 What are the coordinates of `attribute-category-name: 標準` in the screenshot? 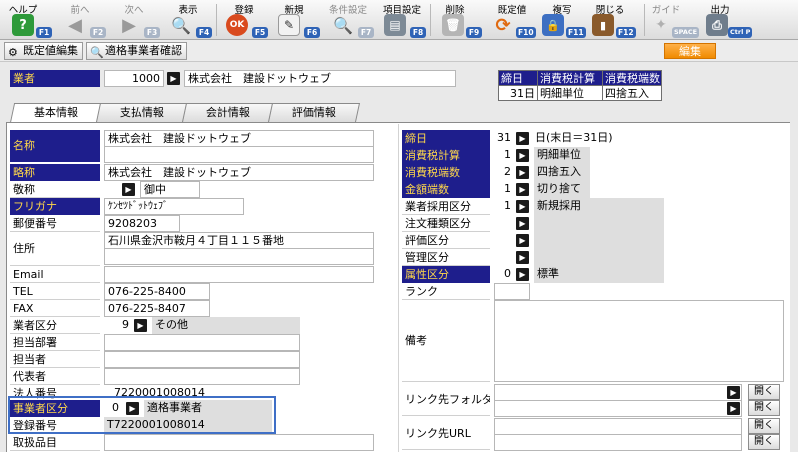 It's located at (599, 274).